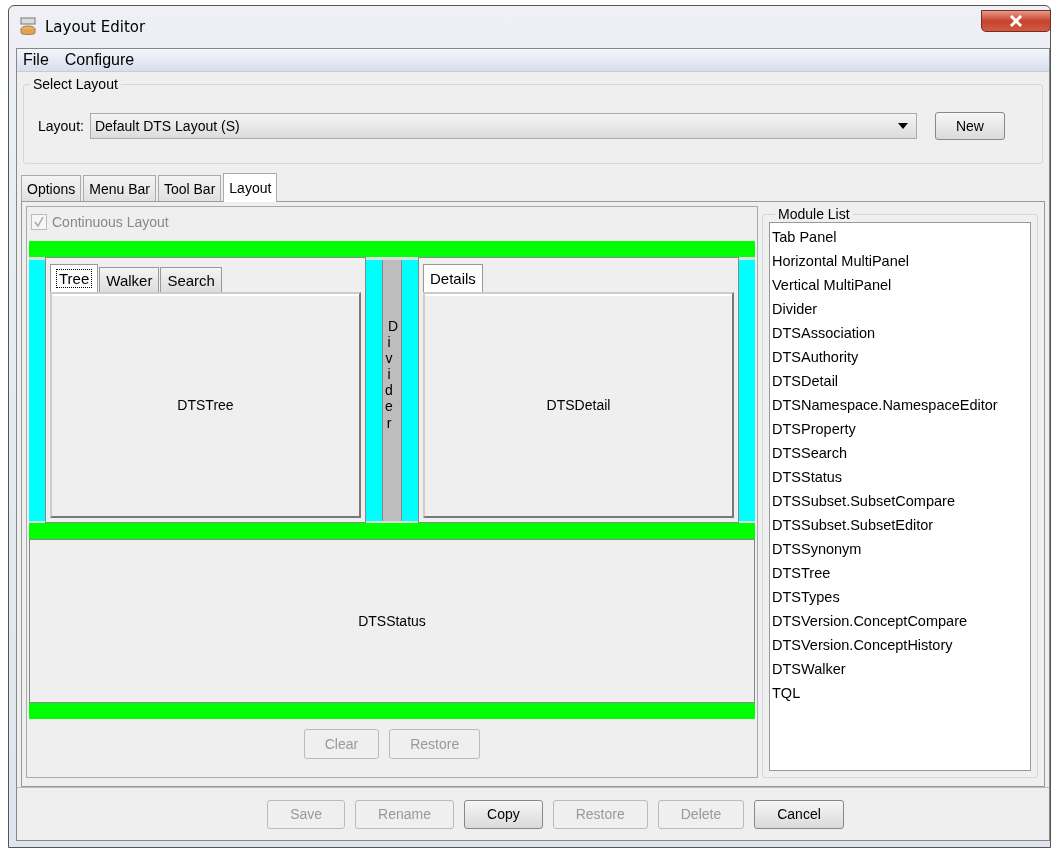 This screenshot has height=852, width=1055. I want to click on list-item: Horizontal MultiPanel, so click(900, 261).